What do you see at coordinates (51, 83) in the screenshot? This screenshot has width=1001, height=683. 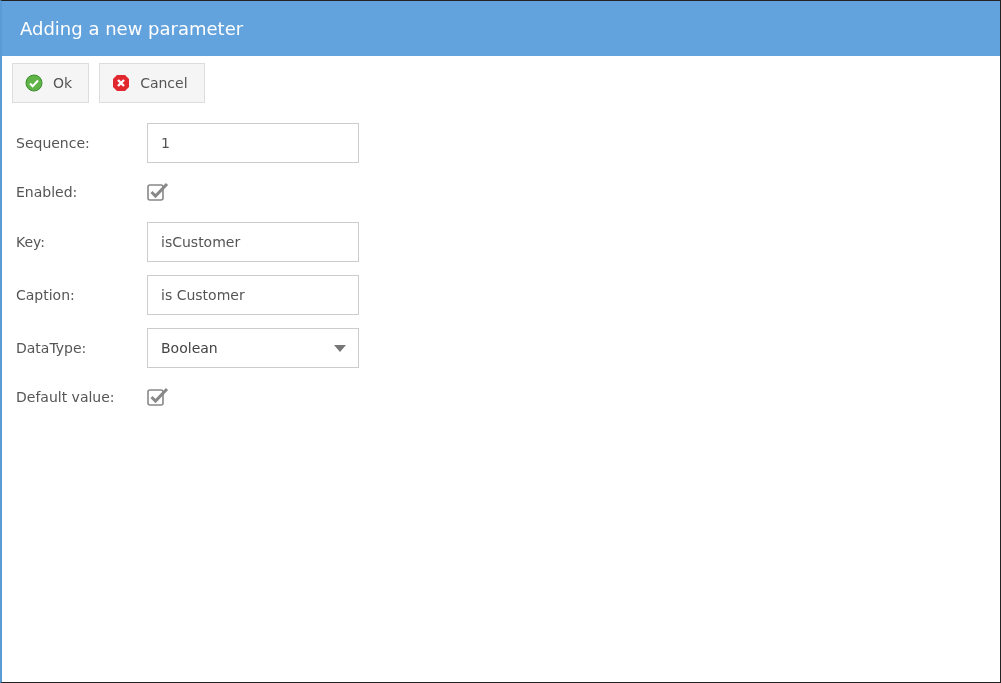 I see `ok-button: Ok` at bounding box center [51, 83].